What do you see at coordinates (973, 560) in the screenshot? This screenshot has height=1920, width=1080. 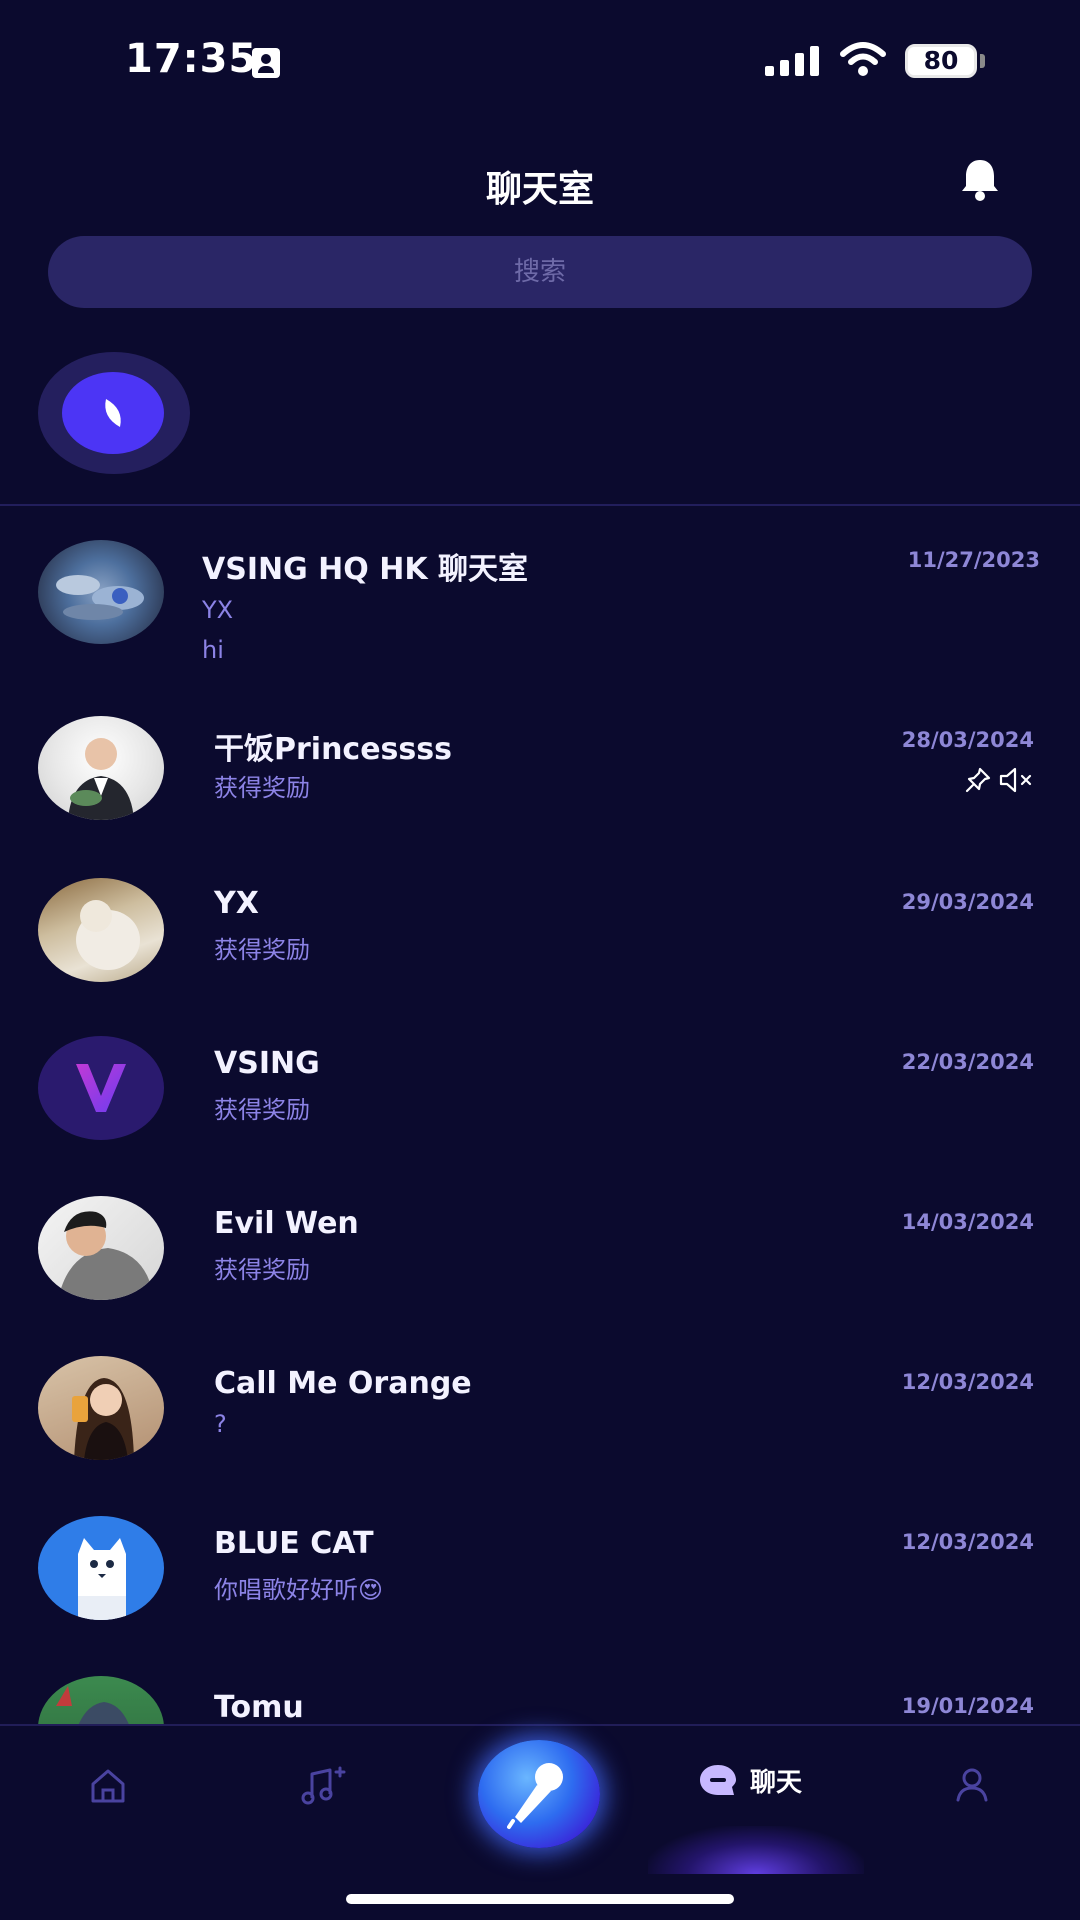 I see `chat-date: 11/27/2023` at bounding box center [973, 560].